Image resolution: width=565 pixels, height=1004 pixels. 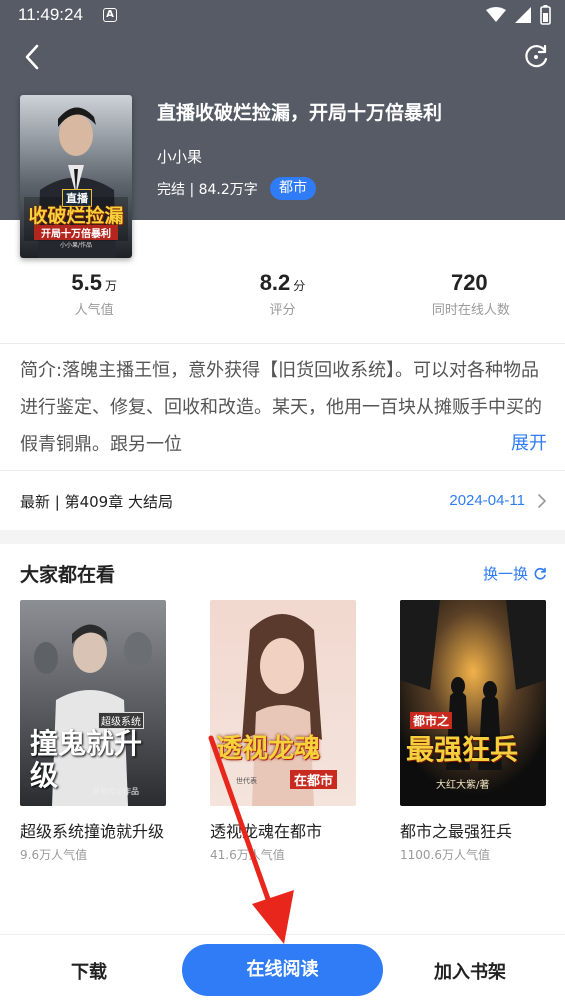 I want to click on stat-value: 5.5, so click(x=86, y=282).